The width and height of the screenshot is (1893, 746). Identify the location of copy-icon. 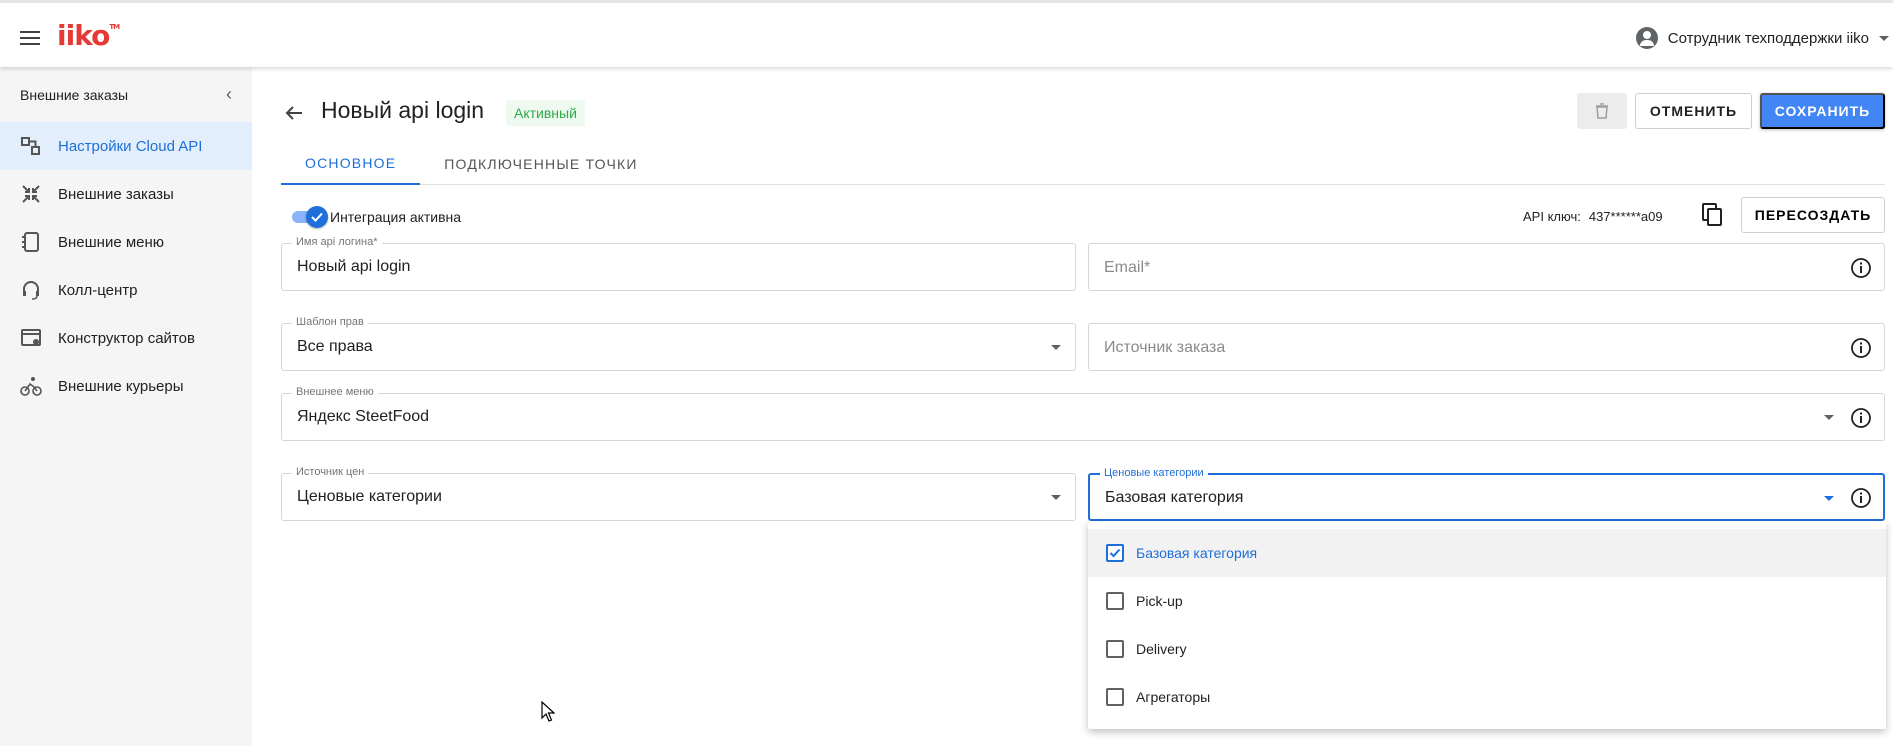
(1713, 216).